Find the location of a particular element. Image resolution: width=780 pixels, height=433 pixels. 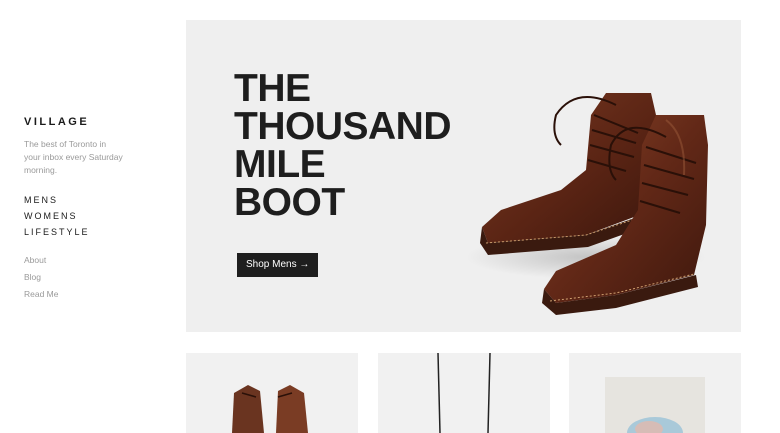

hero-title: THE THOUSAND MILE BOOT is located at coordinates (343, 145).